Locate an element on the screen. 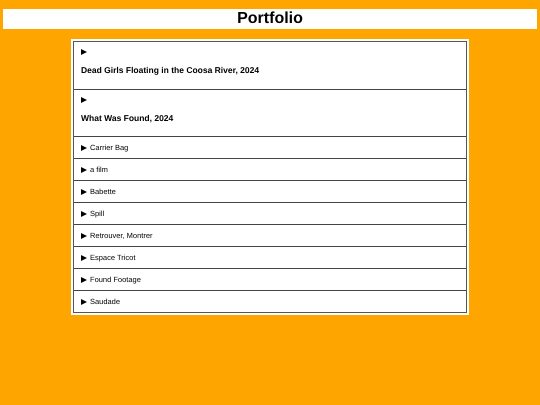 The width and height of the screenshot is (540, 405). page-title: Portfolio is located at coordinates (270, 19).